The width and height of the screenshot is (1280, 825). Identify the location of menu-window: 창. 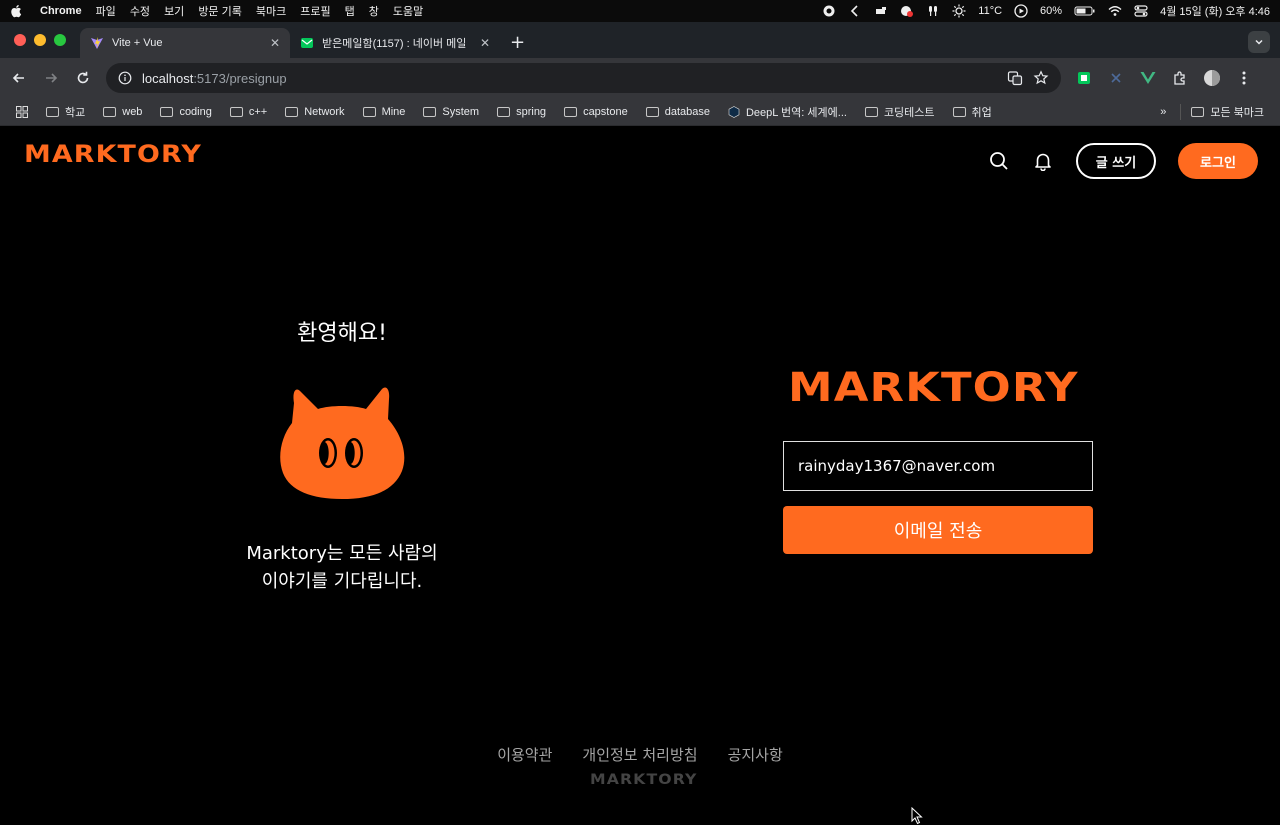
(374, 11).